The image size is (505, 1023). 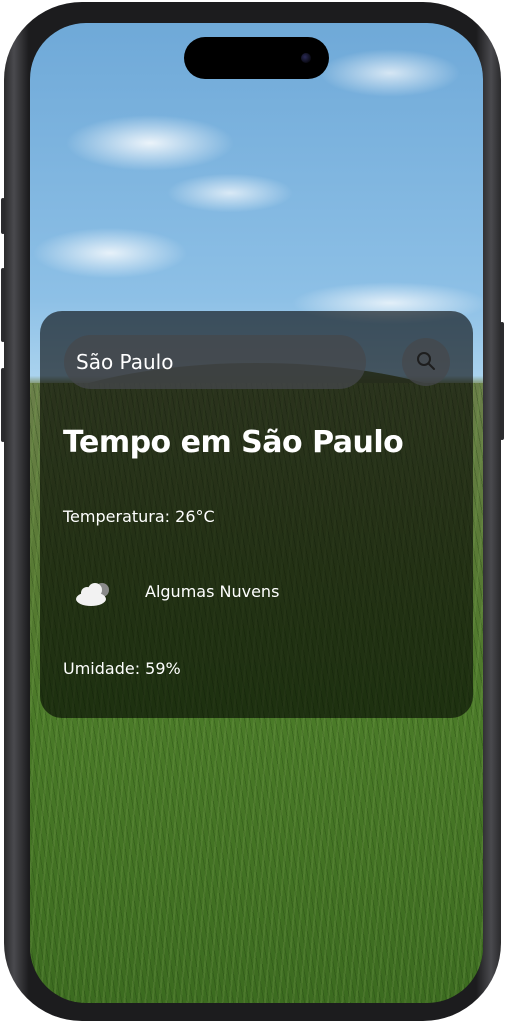 I want to click on city-title: Tempo em São Paulo, so click(x=233, y=442).